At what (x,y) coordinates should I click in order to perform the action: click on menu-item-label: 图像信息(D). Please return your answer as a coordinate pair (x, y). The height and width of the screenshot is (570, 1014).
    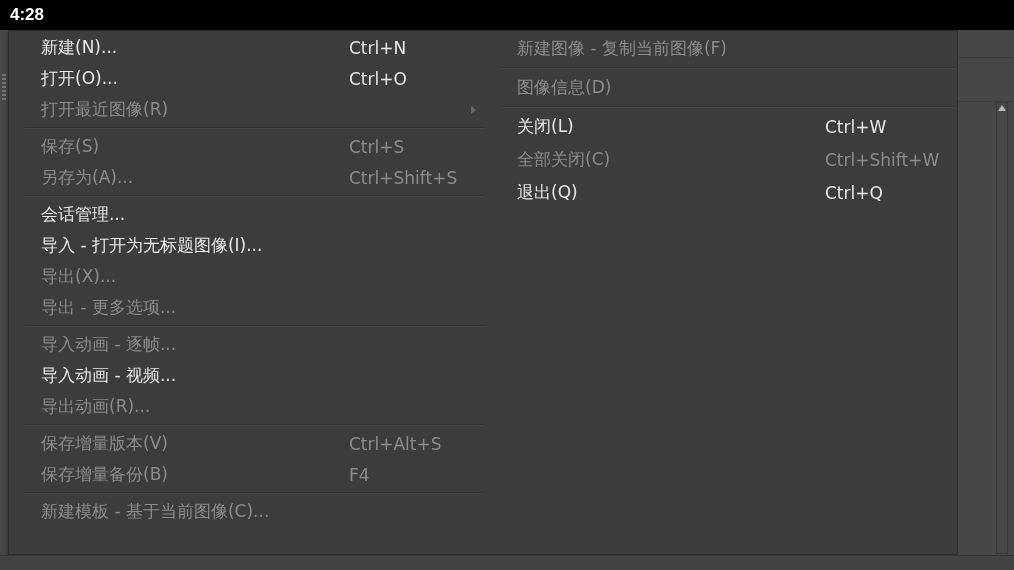
    Looking at the image, I should click on (565, 87).